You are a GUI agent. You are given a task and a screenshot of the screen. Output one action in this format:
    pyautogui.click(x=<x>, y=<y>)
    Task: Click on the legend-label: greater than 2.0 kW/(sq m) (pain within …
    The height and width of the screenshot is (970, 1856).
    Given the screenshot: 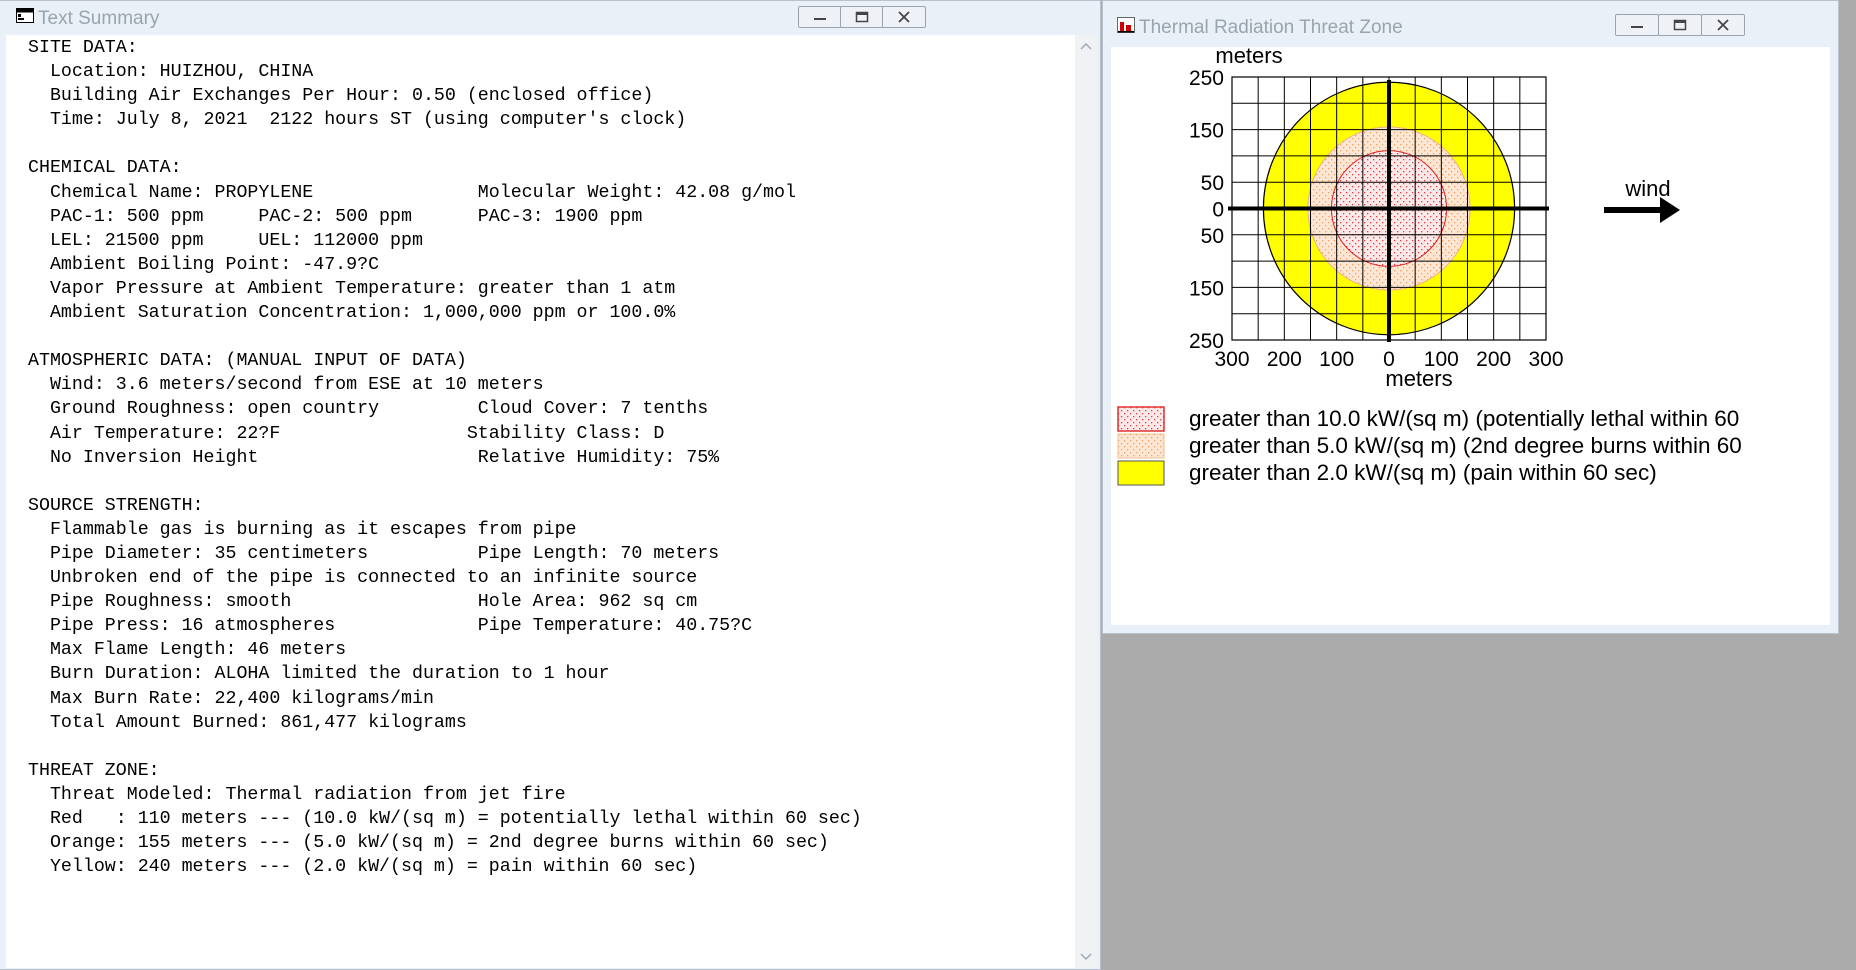 What is the action you would take?
    pyautogui.click(x=1423, y=472)
    